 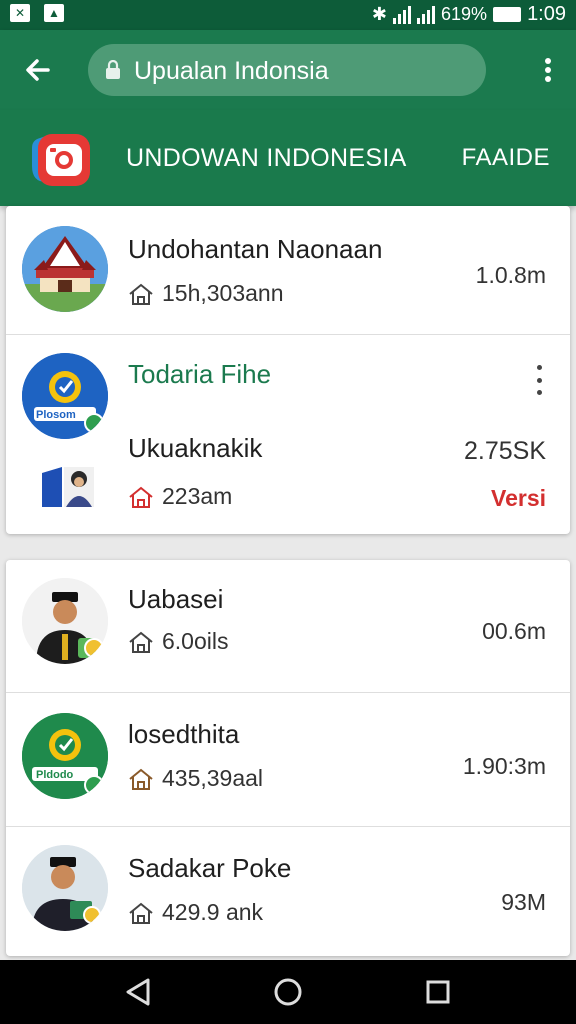 I want to click on back-button, so click(x=38, y=70).